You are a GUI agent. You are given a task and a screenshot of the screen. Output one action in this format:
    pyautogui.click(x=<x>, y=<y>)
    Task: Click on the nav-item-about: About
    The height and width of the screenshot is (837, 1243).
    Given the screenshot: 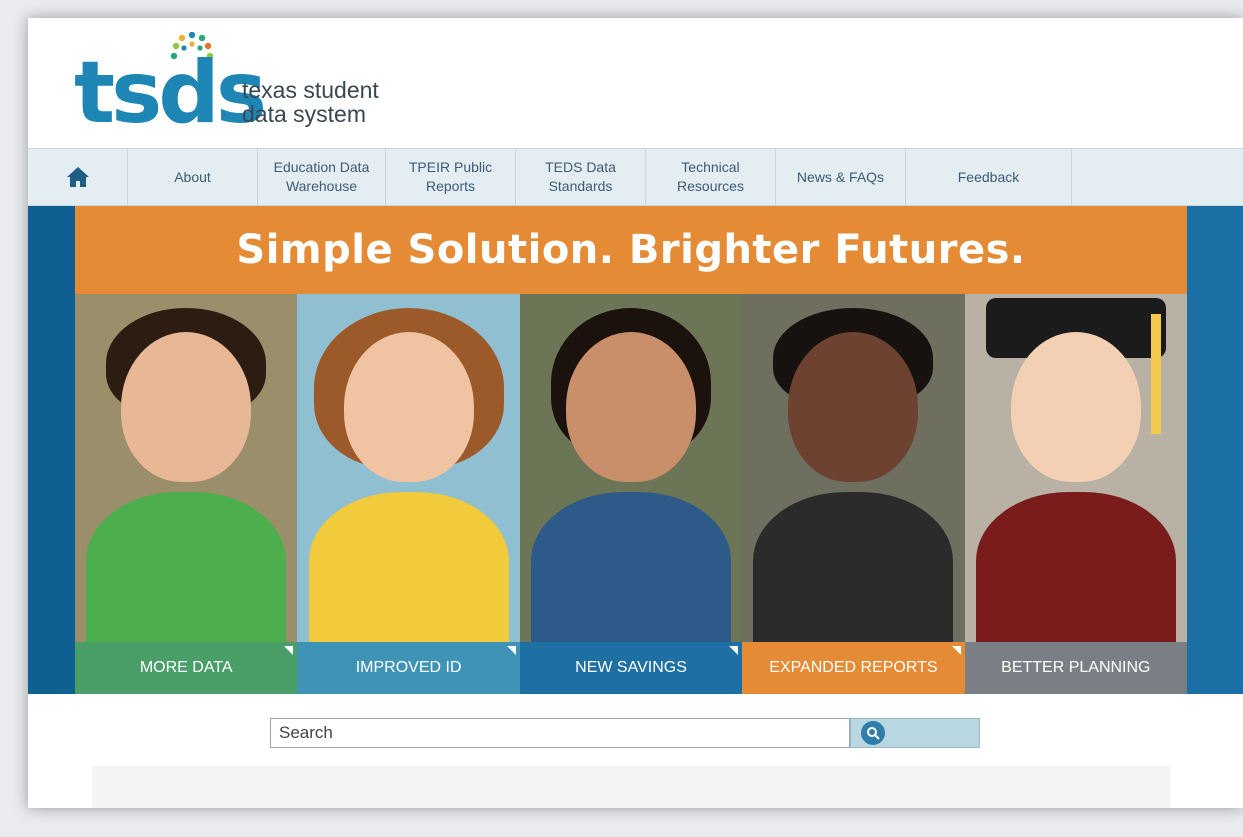 What is the action you would take?
    pyautogui.click(x=193, y=177)
    